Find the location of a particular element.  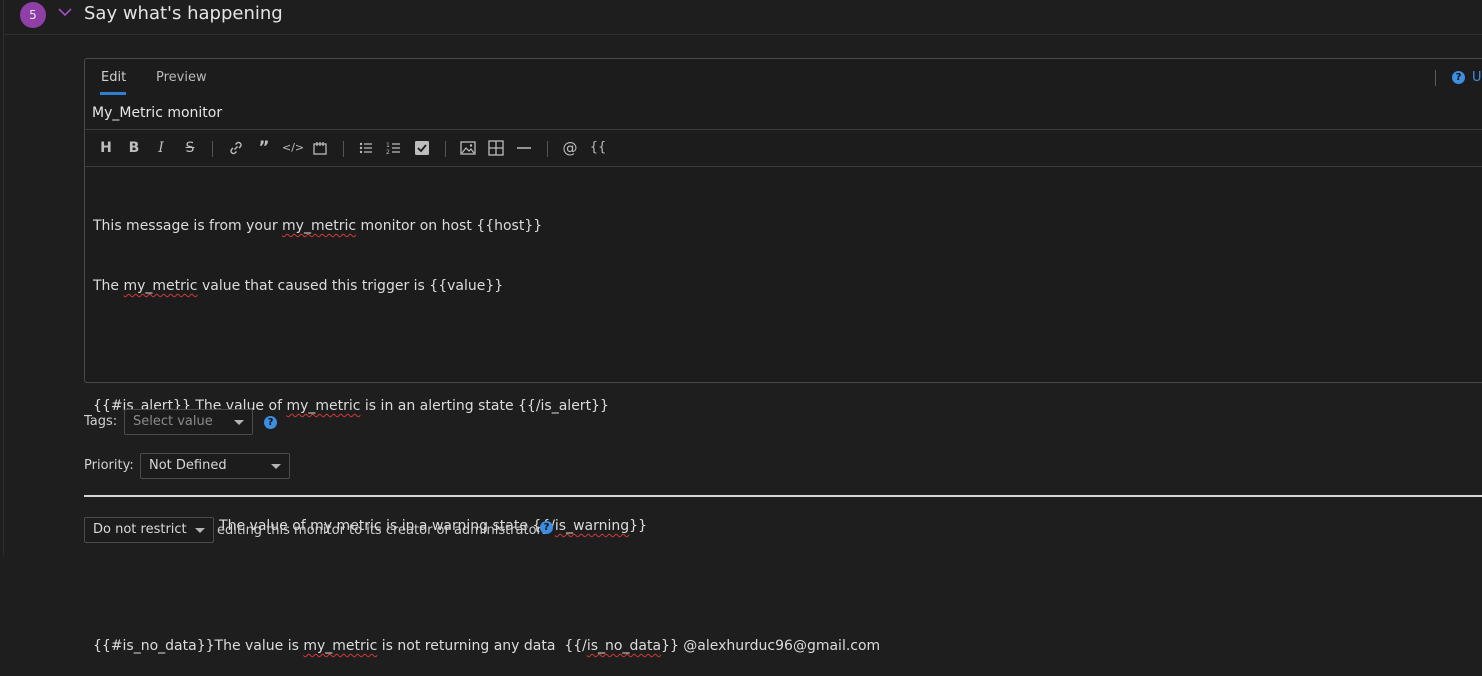

checkbox-list-icon is located at coordinates (422, 148).